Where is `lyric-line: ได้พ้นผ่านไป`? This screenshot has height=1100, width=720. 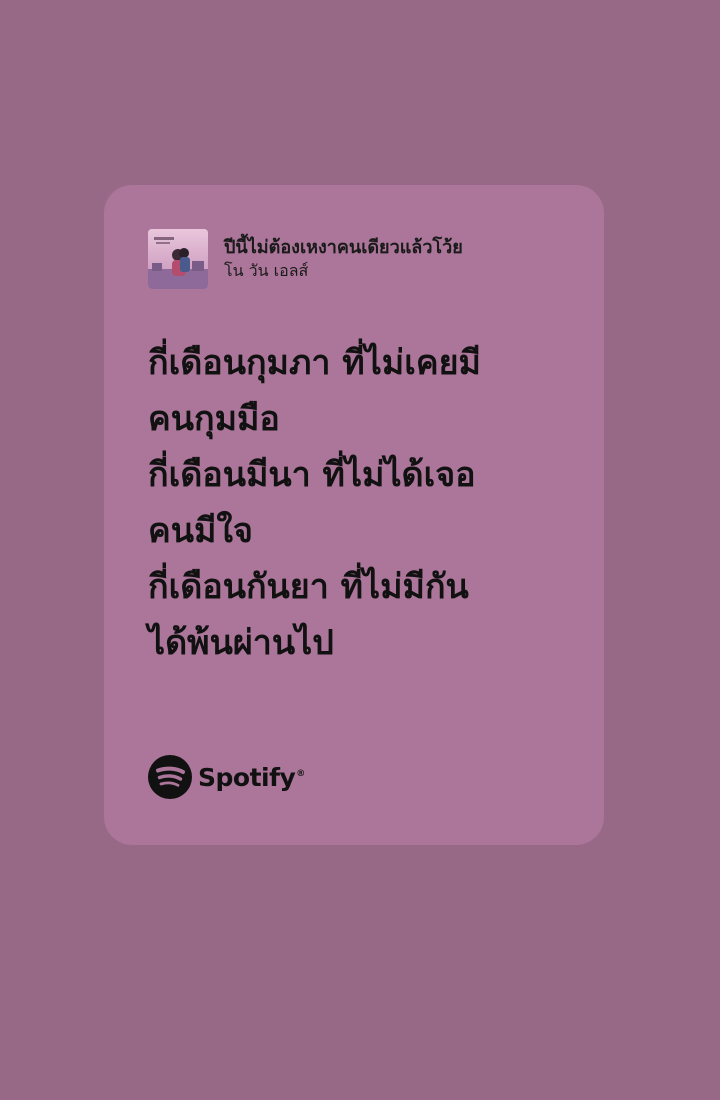 lyric-line: ได้พ้นผ่านไป is located at coordinates (241, 643).